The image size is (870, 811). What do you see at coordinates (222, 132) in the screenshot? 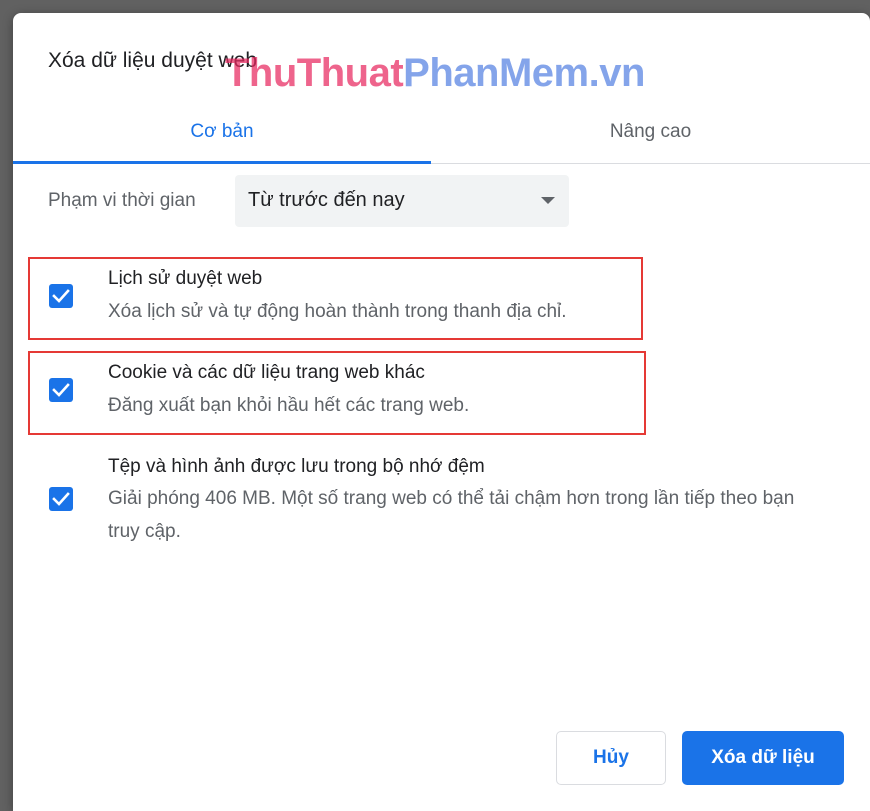
I see `tab-basic: Cơ bản` at bounding box center [222, 132].